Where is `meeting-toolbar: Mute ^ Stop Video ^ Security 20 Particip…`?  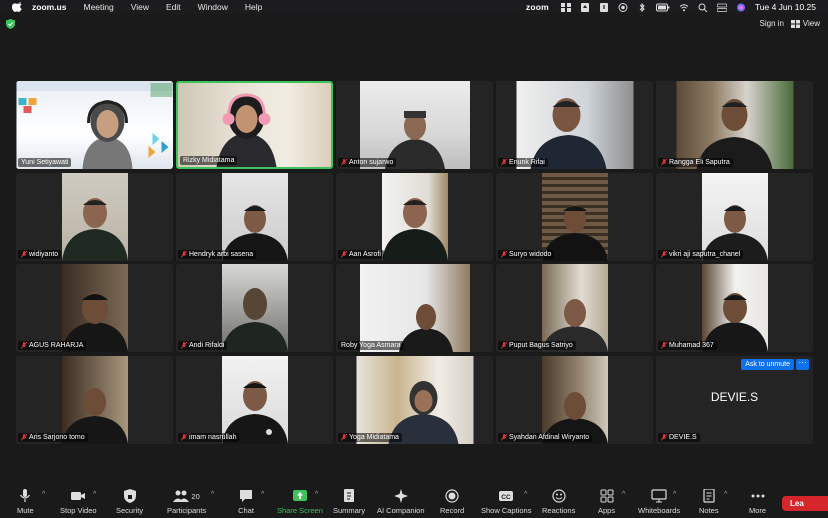 meeting-toolbar: Mute ^ Stop Video ^ Security 20 Particip… is located at coordinates (414, 501).